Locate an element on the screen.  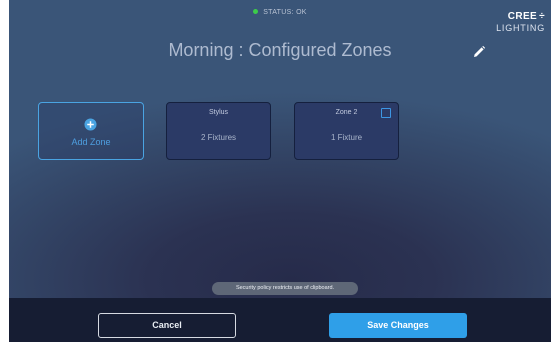
zone-fixture-count: 1 Fixture is located at coordinates (346, 137).